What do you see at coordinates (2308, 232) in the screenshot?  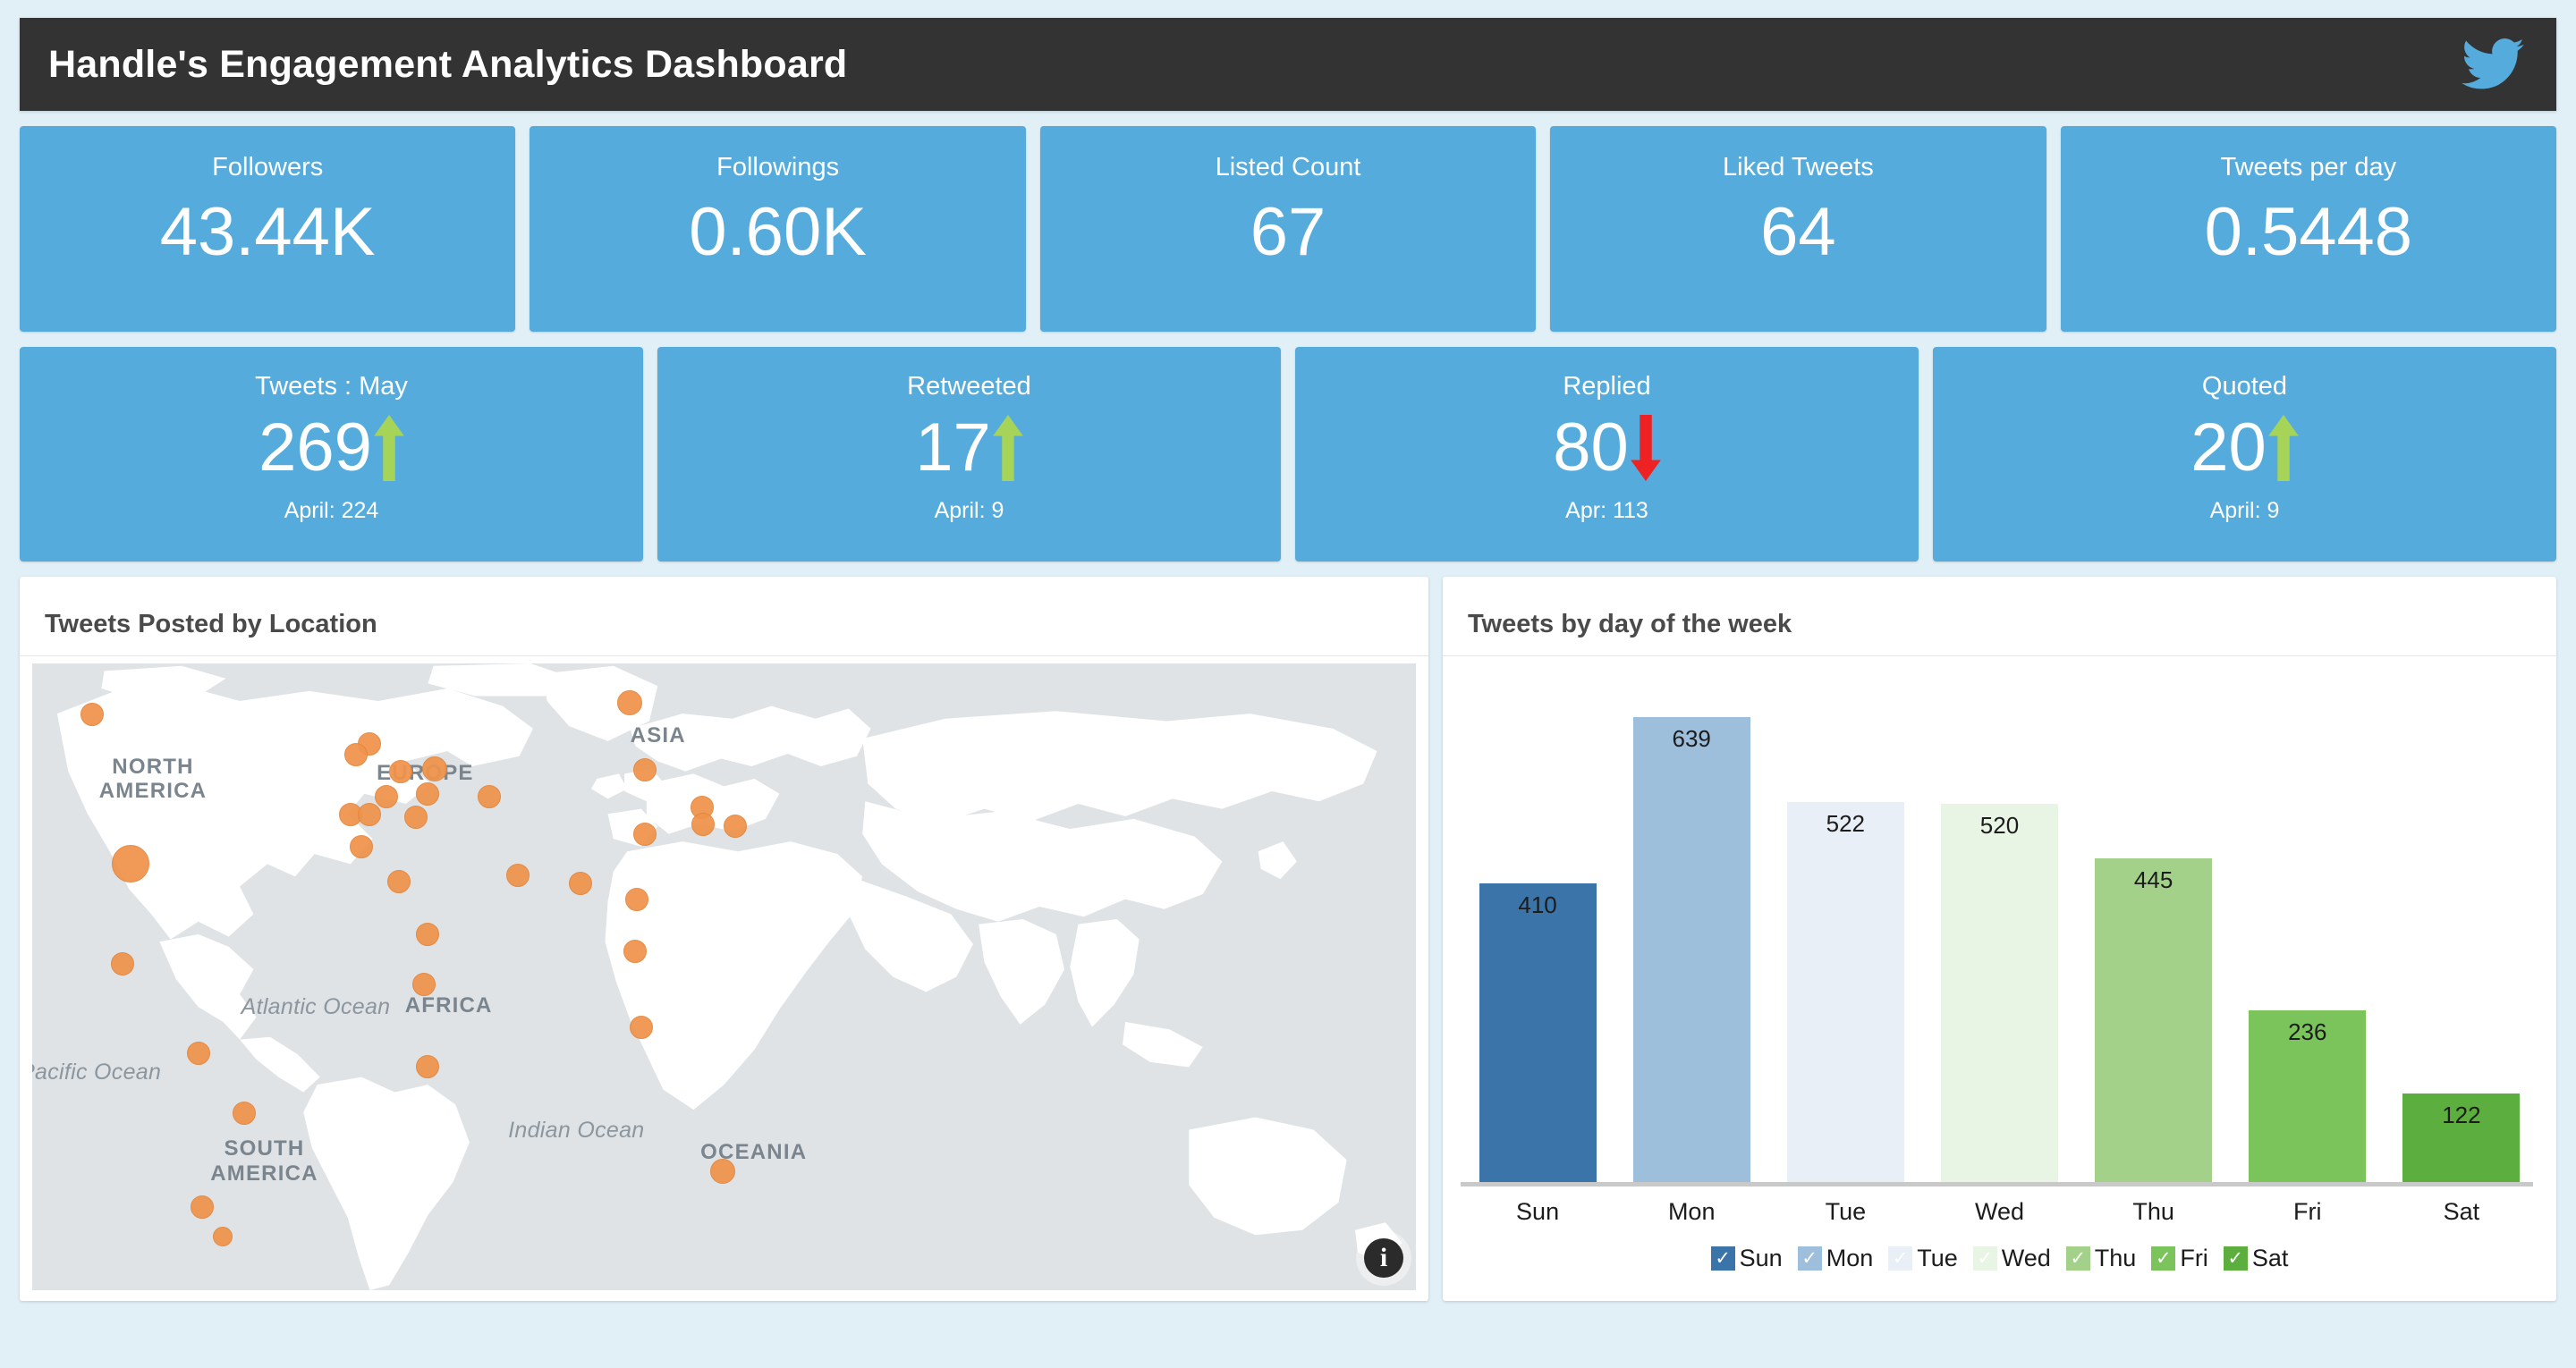 I see `kpi-value: 0.5448` at bounding box center [2308, 232].